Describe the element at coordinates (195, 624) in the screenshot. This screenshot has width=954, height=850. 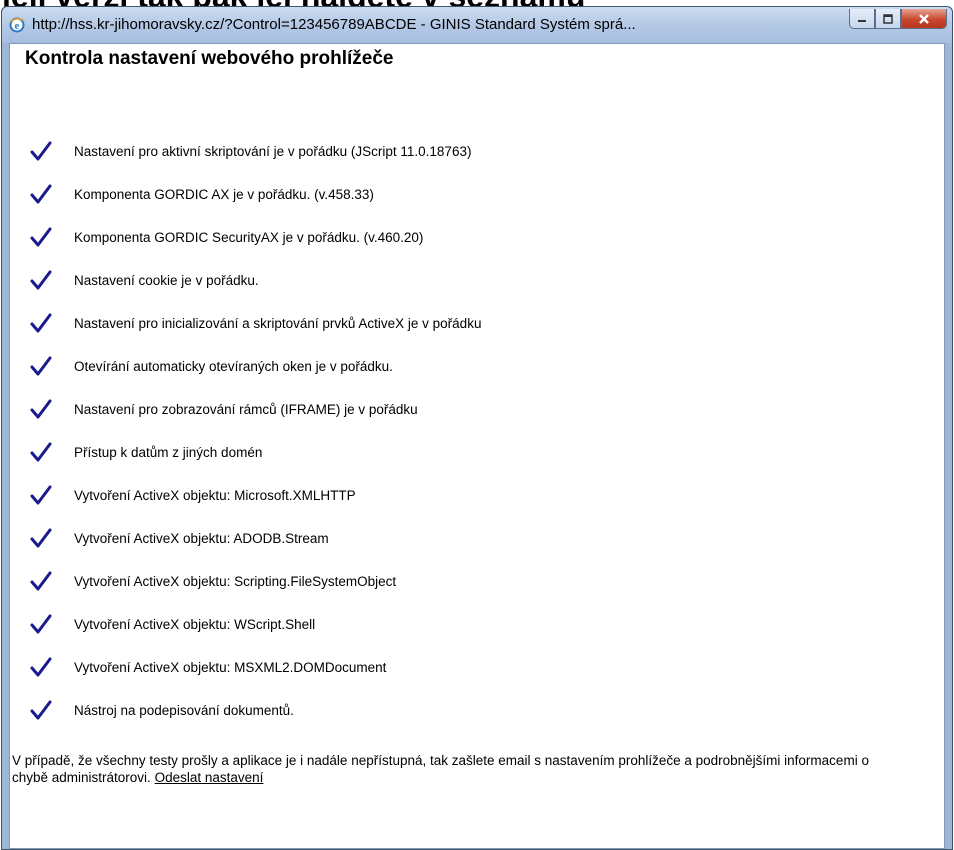
I see `check-item-label: Vytvoření ActiveX objektu: WScript.Shell` at that location.